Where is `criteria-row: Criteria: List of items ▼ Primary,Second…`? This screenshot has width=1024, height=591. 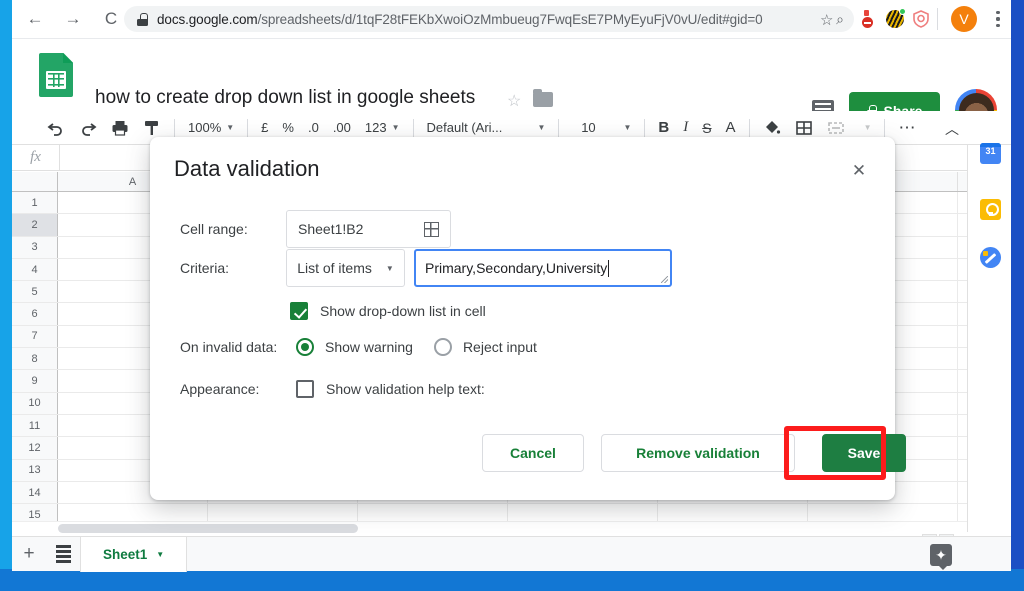
criteria-row: Criteria: List of items ▼ Primary,Second… is located at coordinates (426, 268).